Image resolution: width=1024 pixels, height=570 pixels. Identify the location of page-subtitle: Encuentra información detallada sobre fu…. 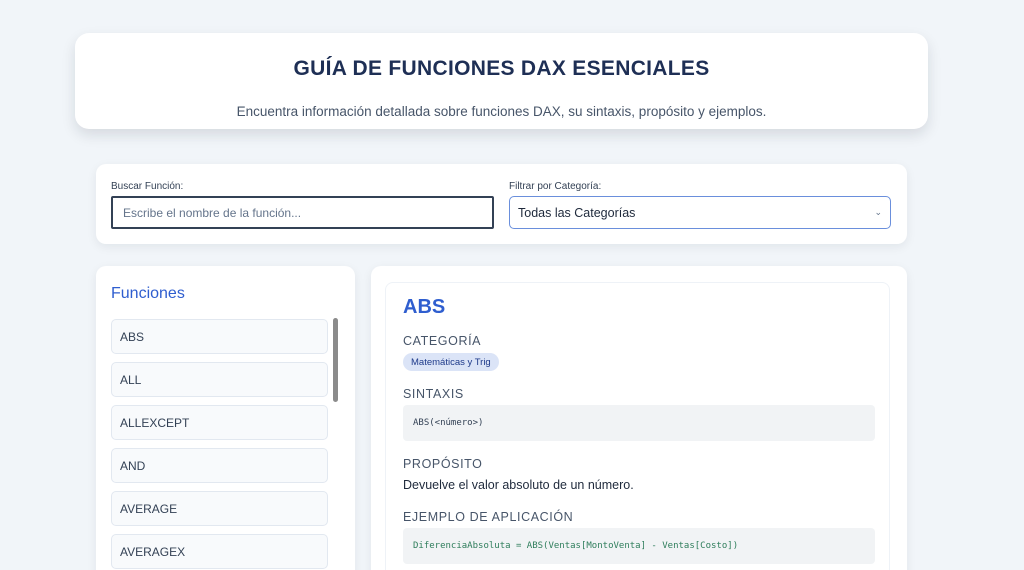
(501, 111).